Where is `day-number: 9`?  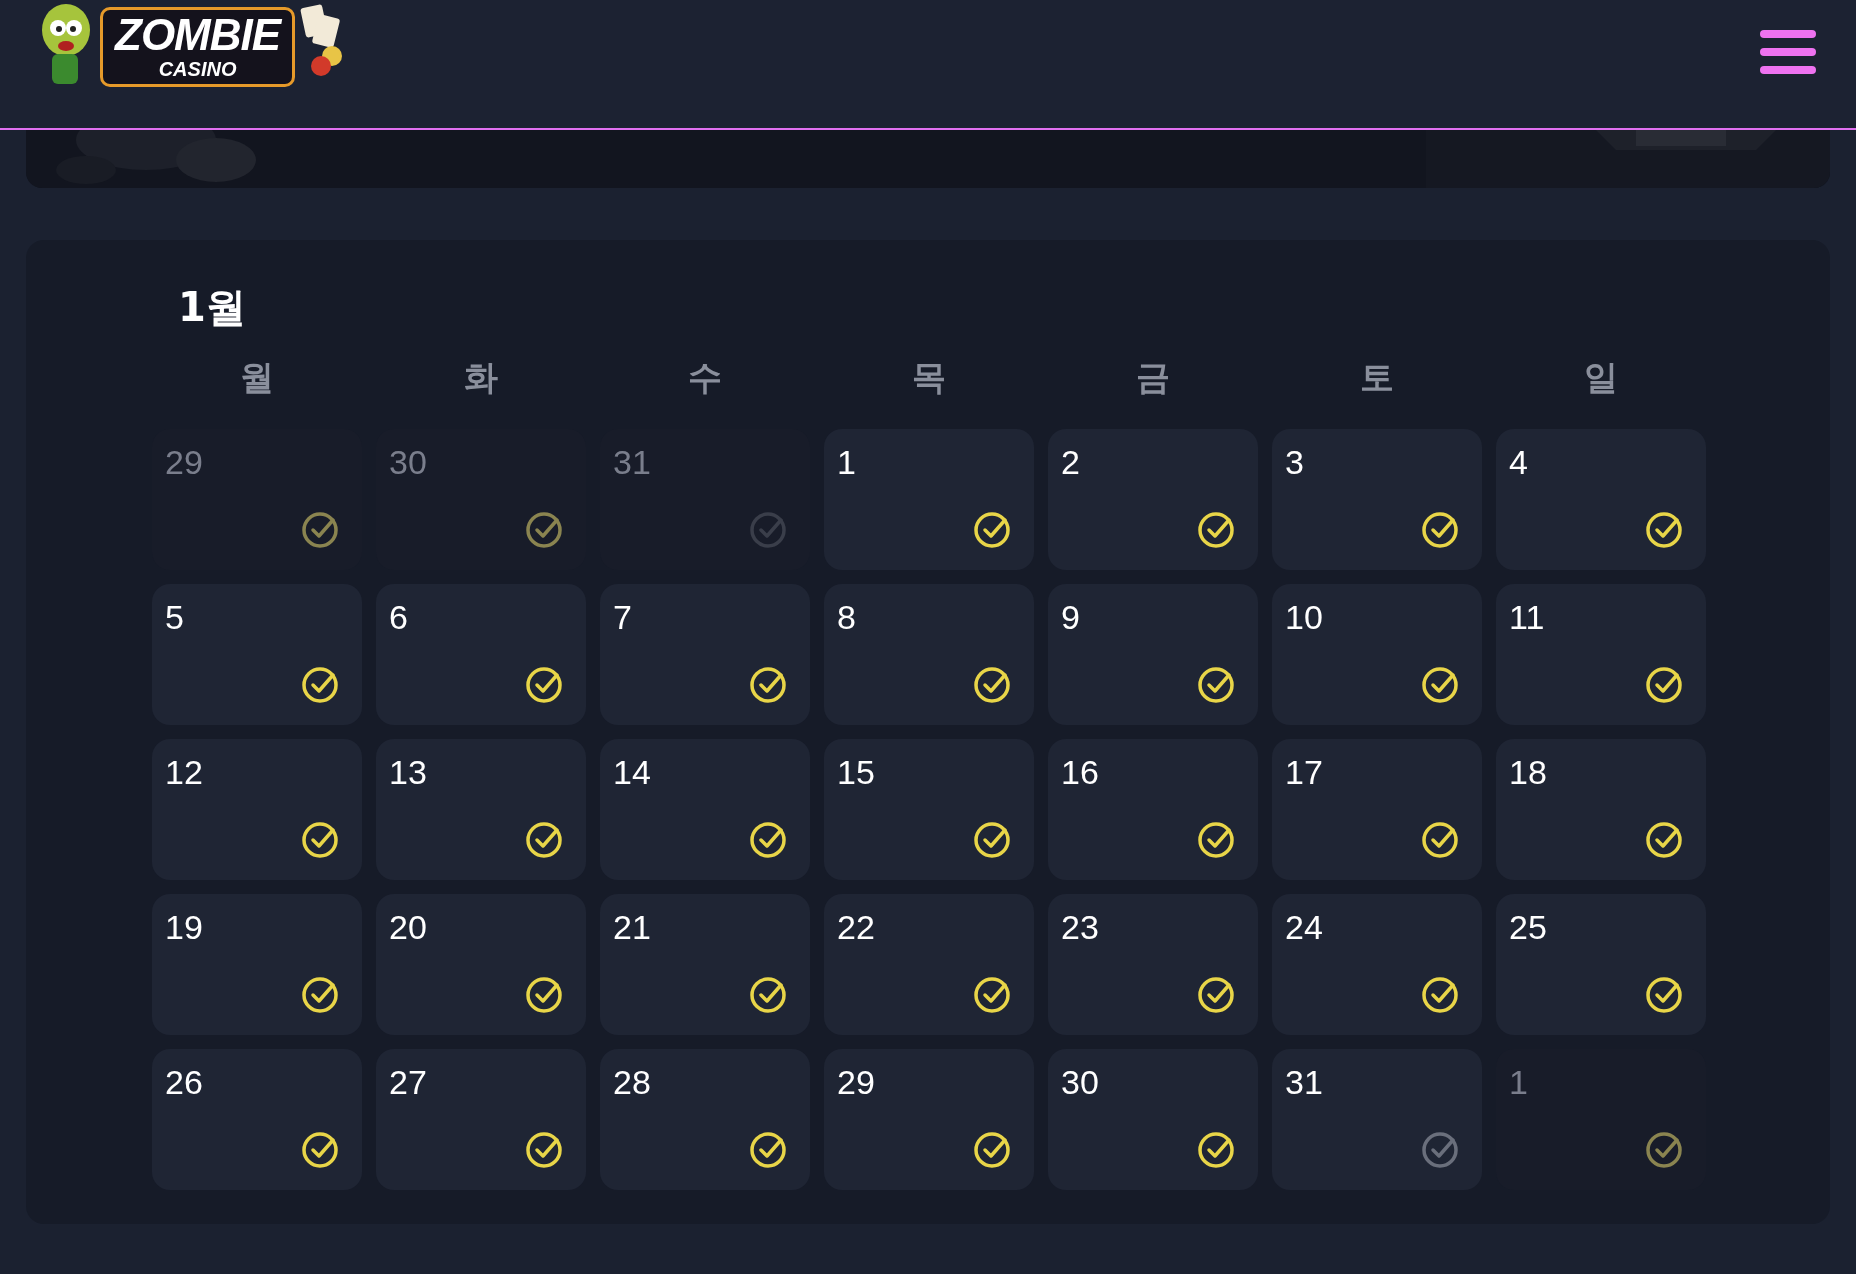
day-number: 9 is located at coordinates (1070, 617).